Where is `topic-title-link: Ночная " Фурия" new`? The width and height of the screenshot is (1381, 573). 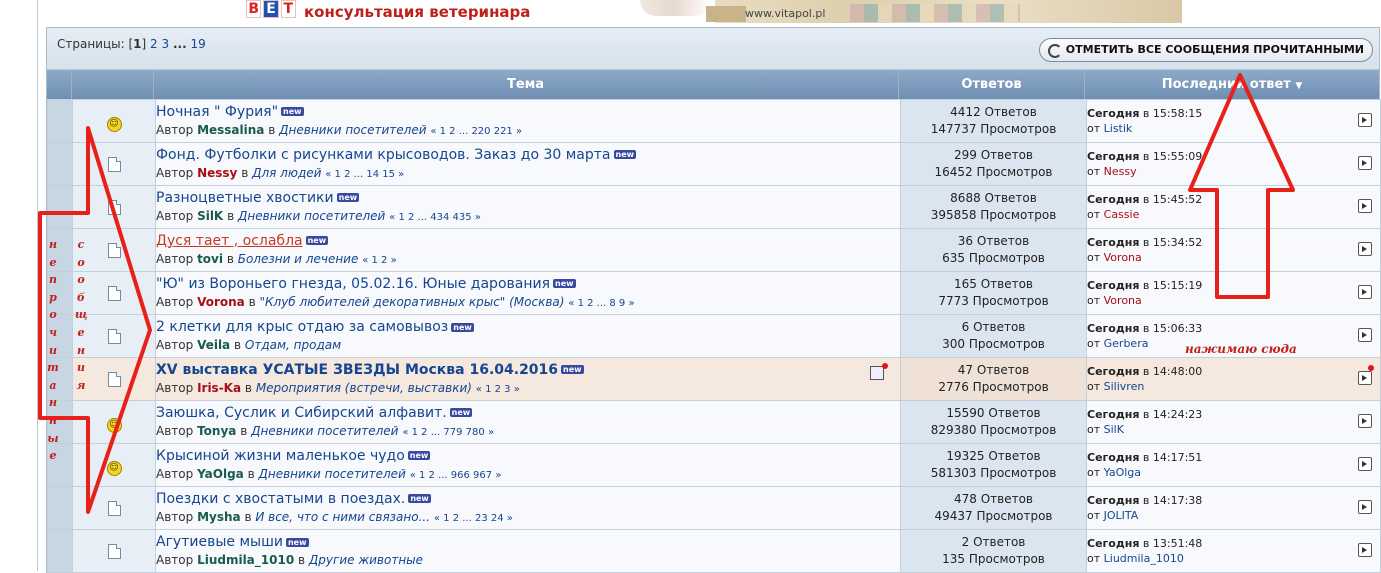 topic-title-link: Ночная " Фурия" new is located at coordinates (528, 112).